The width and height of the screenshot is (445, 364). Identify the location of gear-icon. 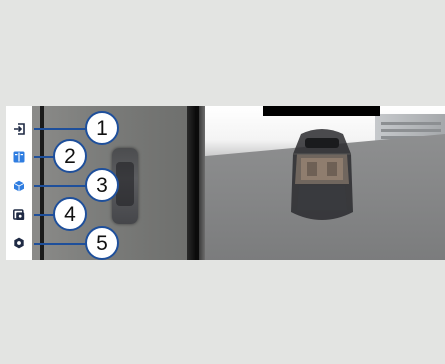
(19, 243).